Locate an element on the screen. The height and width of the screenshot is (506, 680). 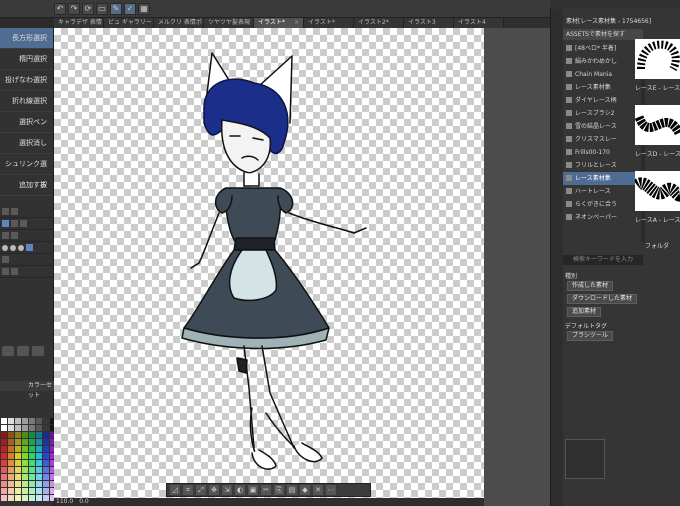
tool-rect-select: 長方形選択 is located at coordinates (26, 38).